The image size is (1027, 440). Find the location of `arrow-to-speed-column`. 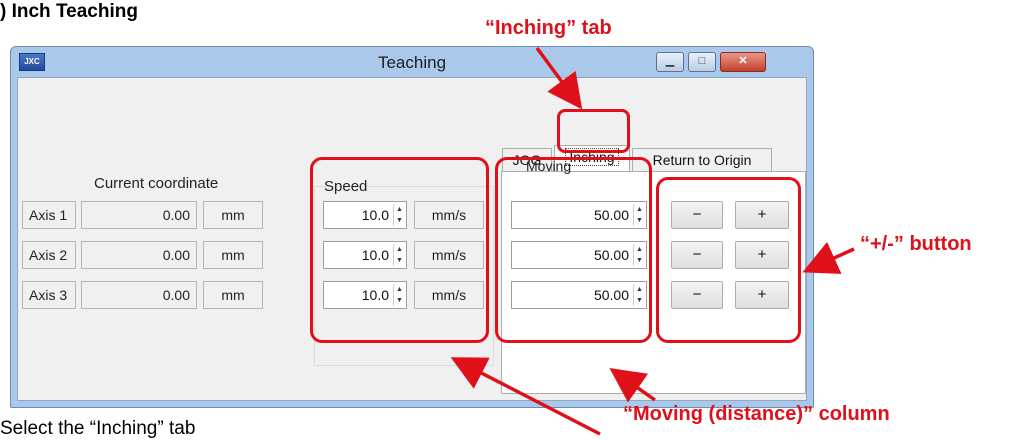

arrow-to-speed-column is located at coordinates (525, 396).